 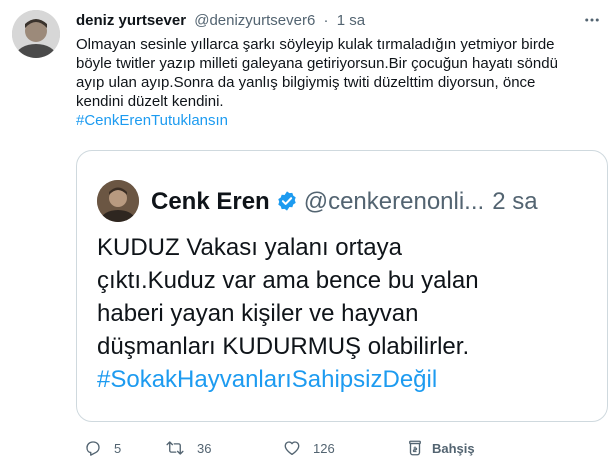 What do you see at coordinates (292, 448) in the screenshot?
I see `heart-icon` at bounding box center [292, 448].